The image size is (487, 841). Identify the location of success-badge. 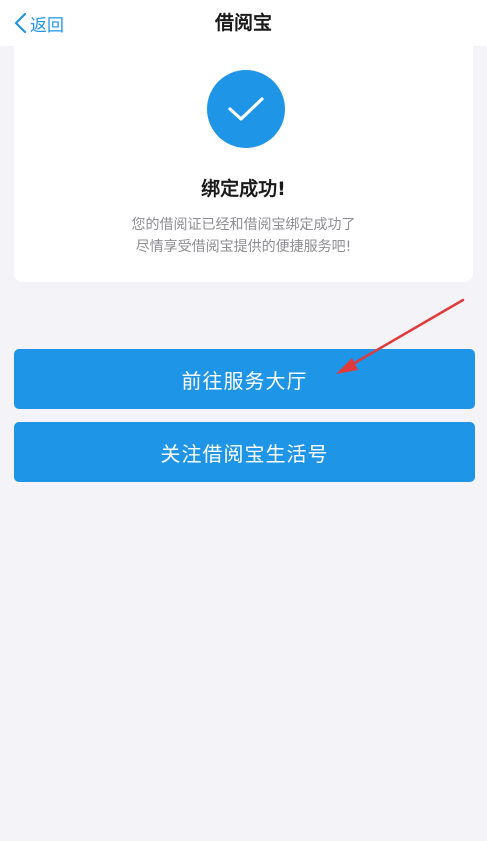
(246, 109).